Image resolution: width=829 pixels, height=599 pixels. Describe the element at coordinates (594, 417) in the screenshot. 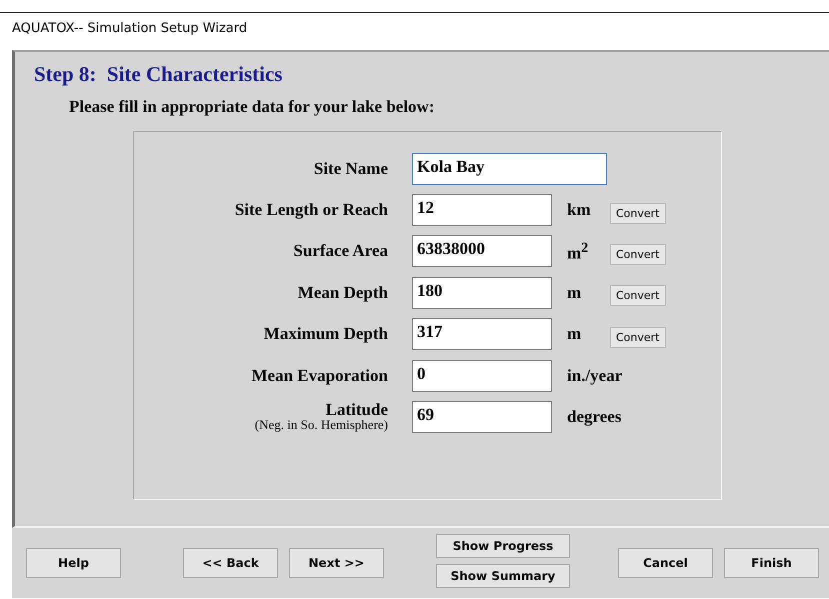

I see `unit-label: degrees` at that location.